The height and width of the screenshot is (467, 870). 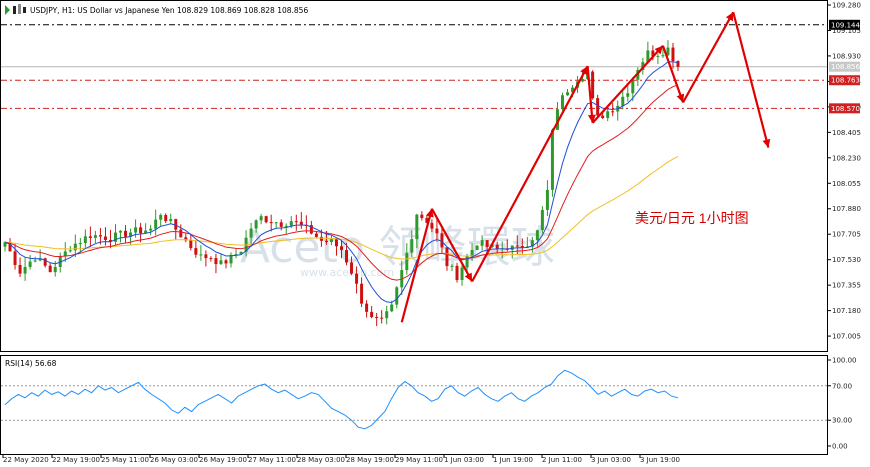 What do you see at coordinates (464, 460) in the screenshot?
I see `time-tick-label: 1 Jun 03:00` at bounding box center [464, 460].